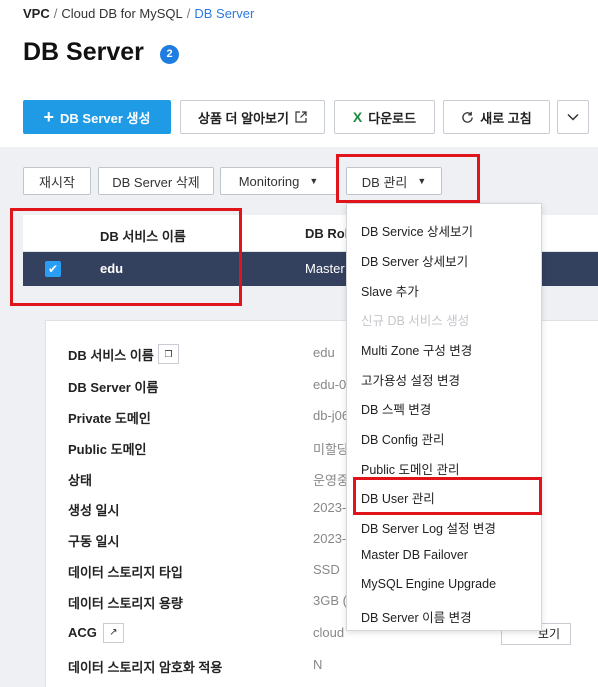 The width and height of the screenshot is (598, 687). Describe the element at coordinates (468, 117) in the screenshot. I see `refresh-icon` at that location.